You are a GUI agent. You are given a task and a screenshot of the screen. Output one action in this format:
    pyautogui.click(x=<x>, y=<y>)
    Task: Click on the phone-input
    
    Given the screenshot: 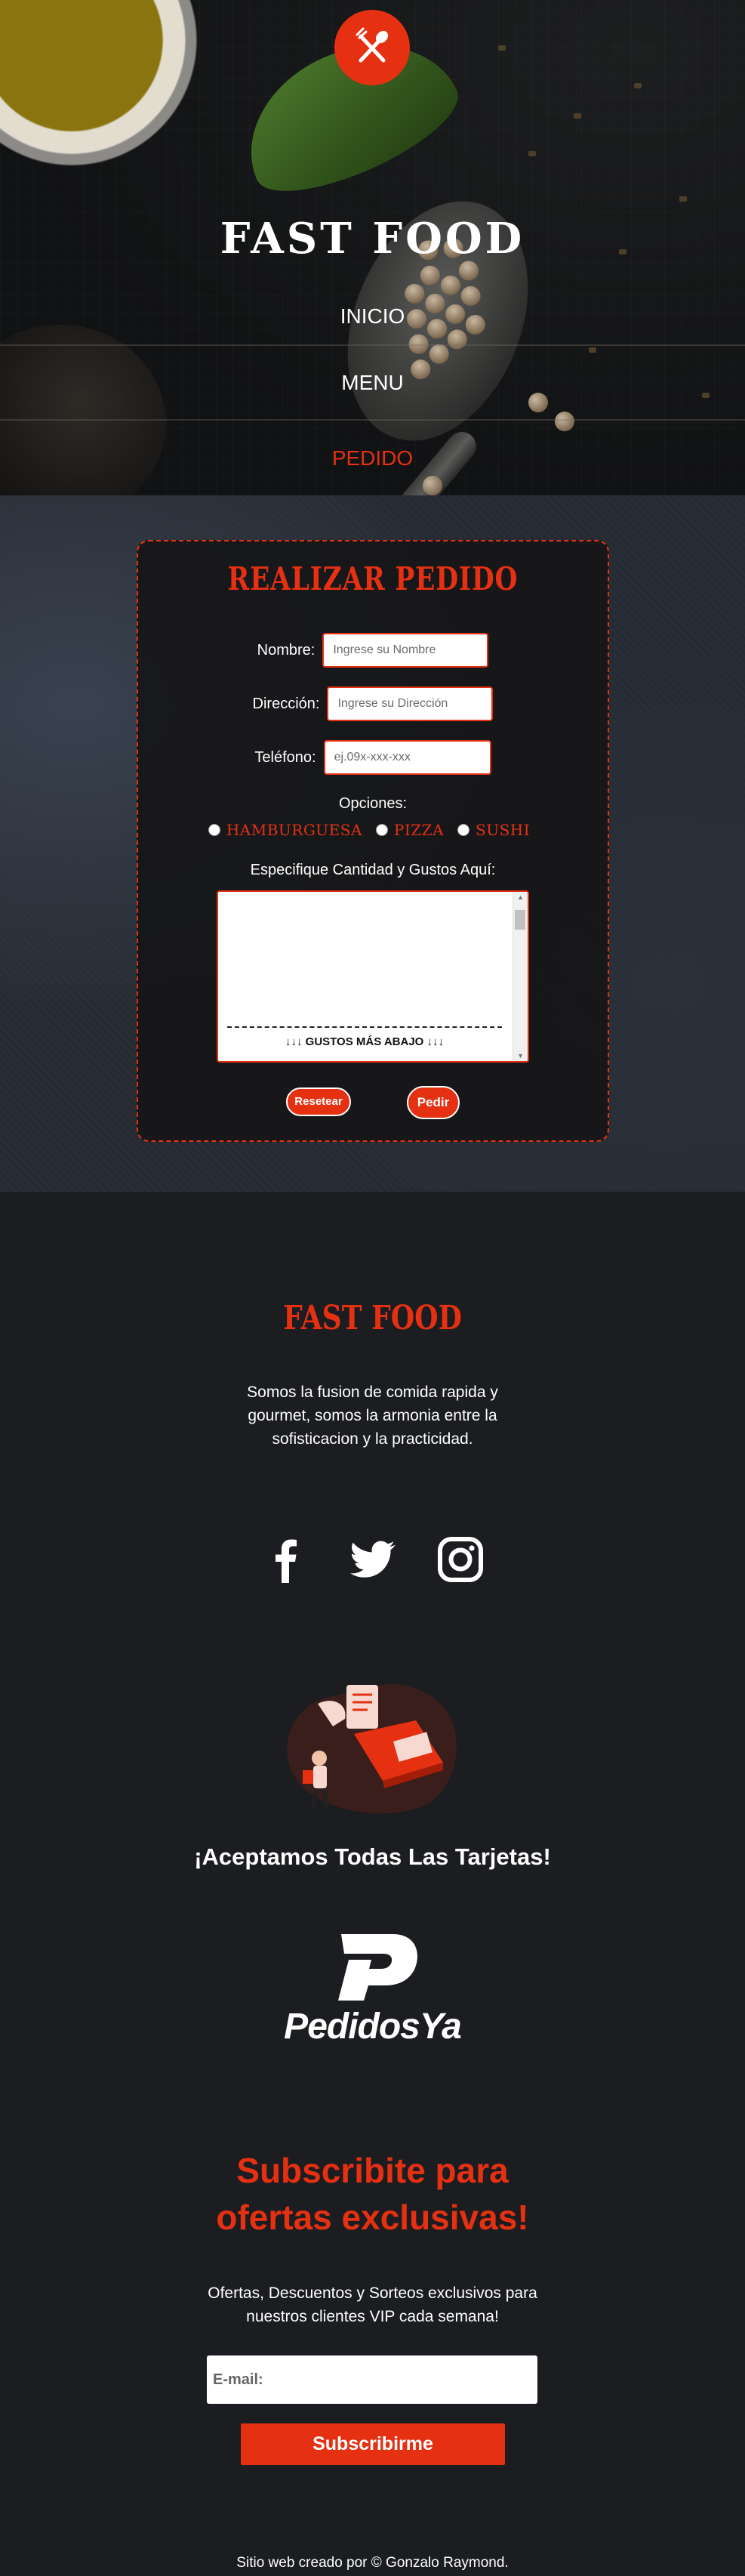 What is the action you would take?
    pyautogui.click(x=407, y=757)
    